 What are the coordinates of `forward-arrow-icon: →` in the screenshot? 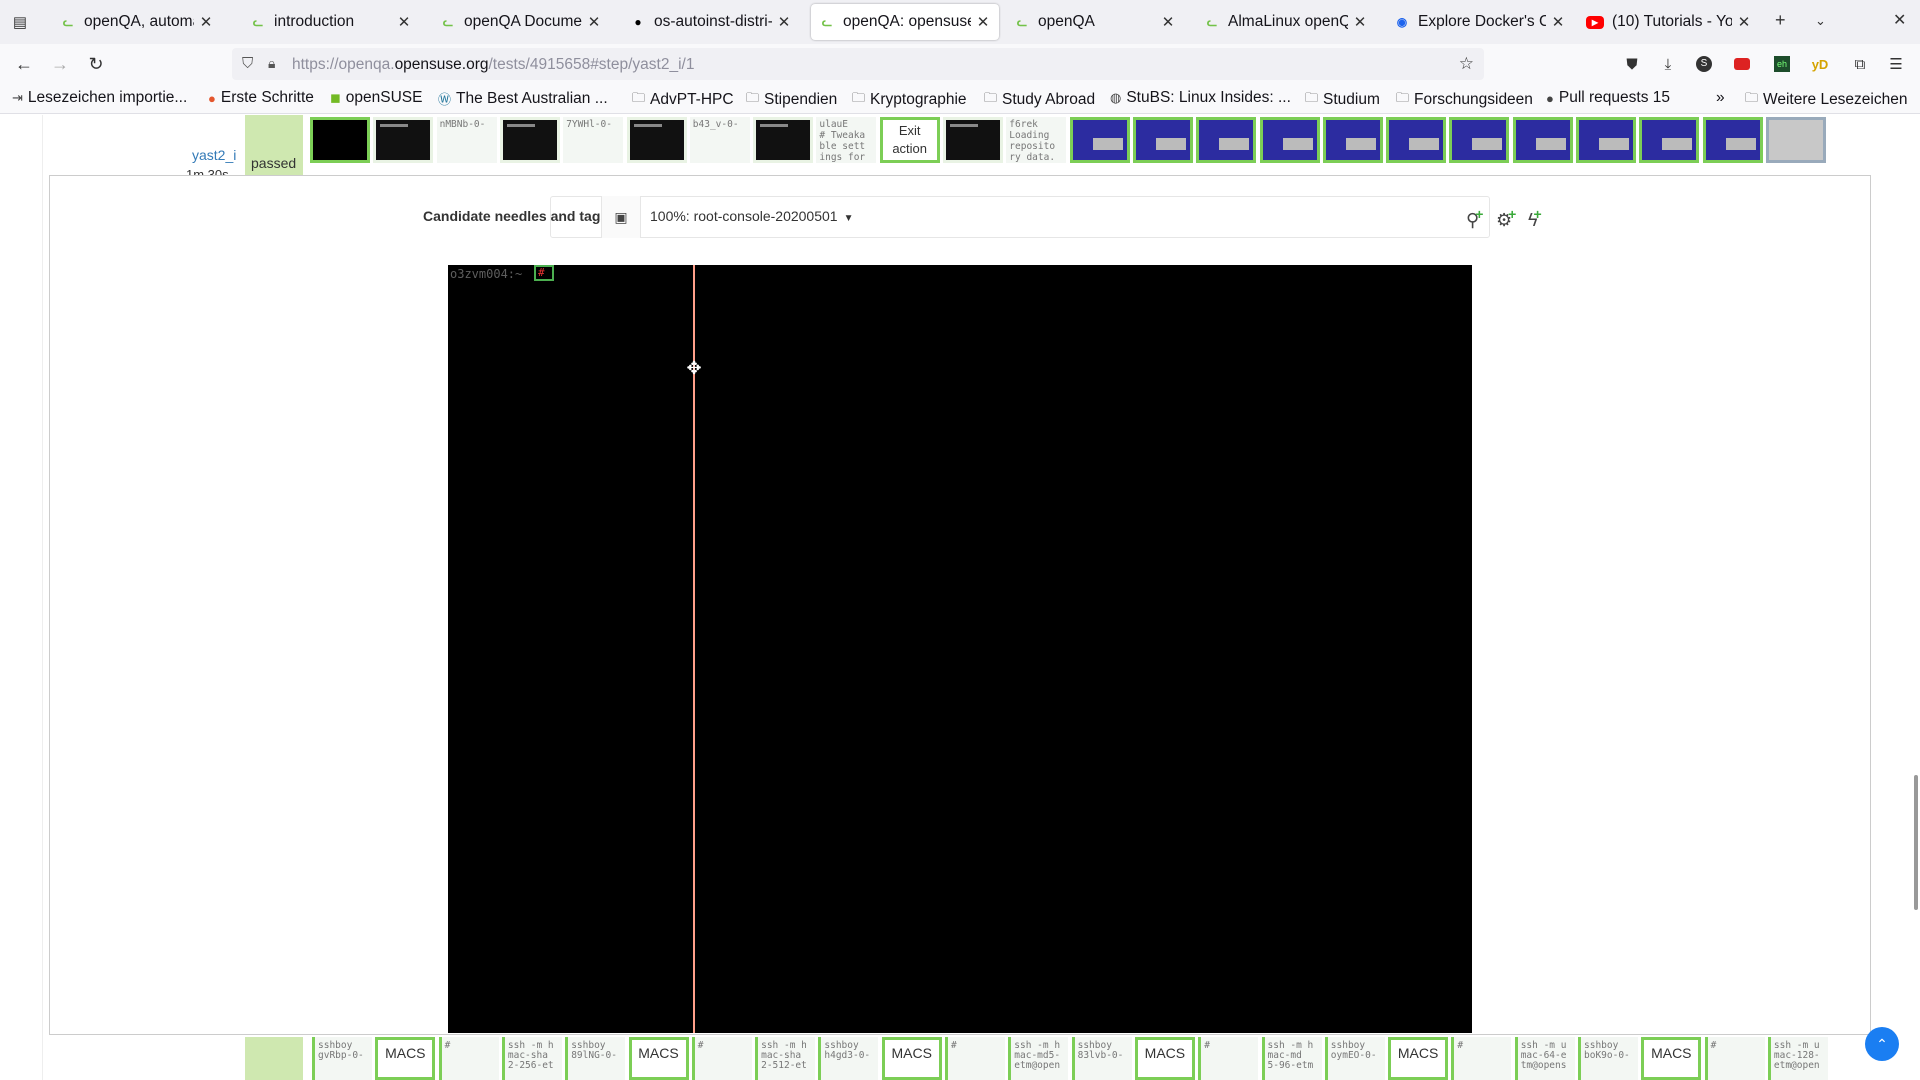 It's located at (60, 64).